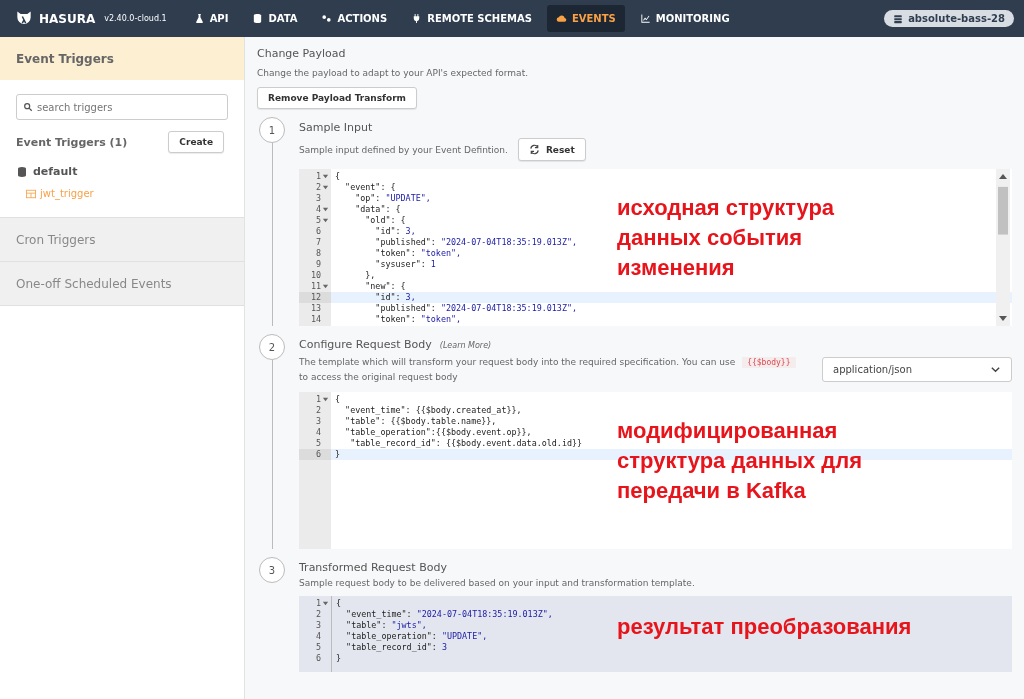  What do you see at coordinates (561, 18) in the screenshot?
I see `cloud-icon` at bounding box center [561, 18].